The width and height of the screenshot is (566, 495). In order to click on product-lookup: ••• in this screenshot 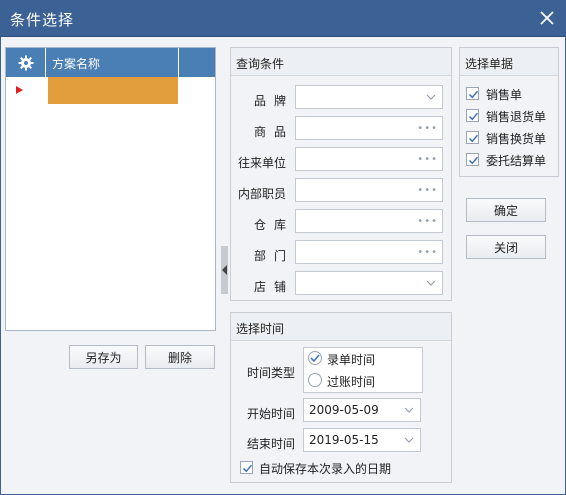, I will do `click(369, 128)`.